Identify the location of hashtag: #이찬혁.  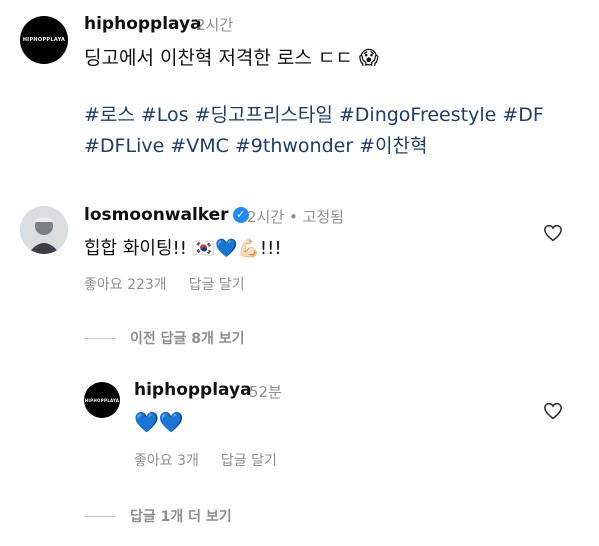
(393, 146).